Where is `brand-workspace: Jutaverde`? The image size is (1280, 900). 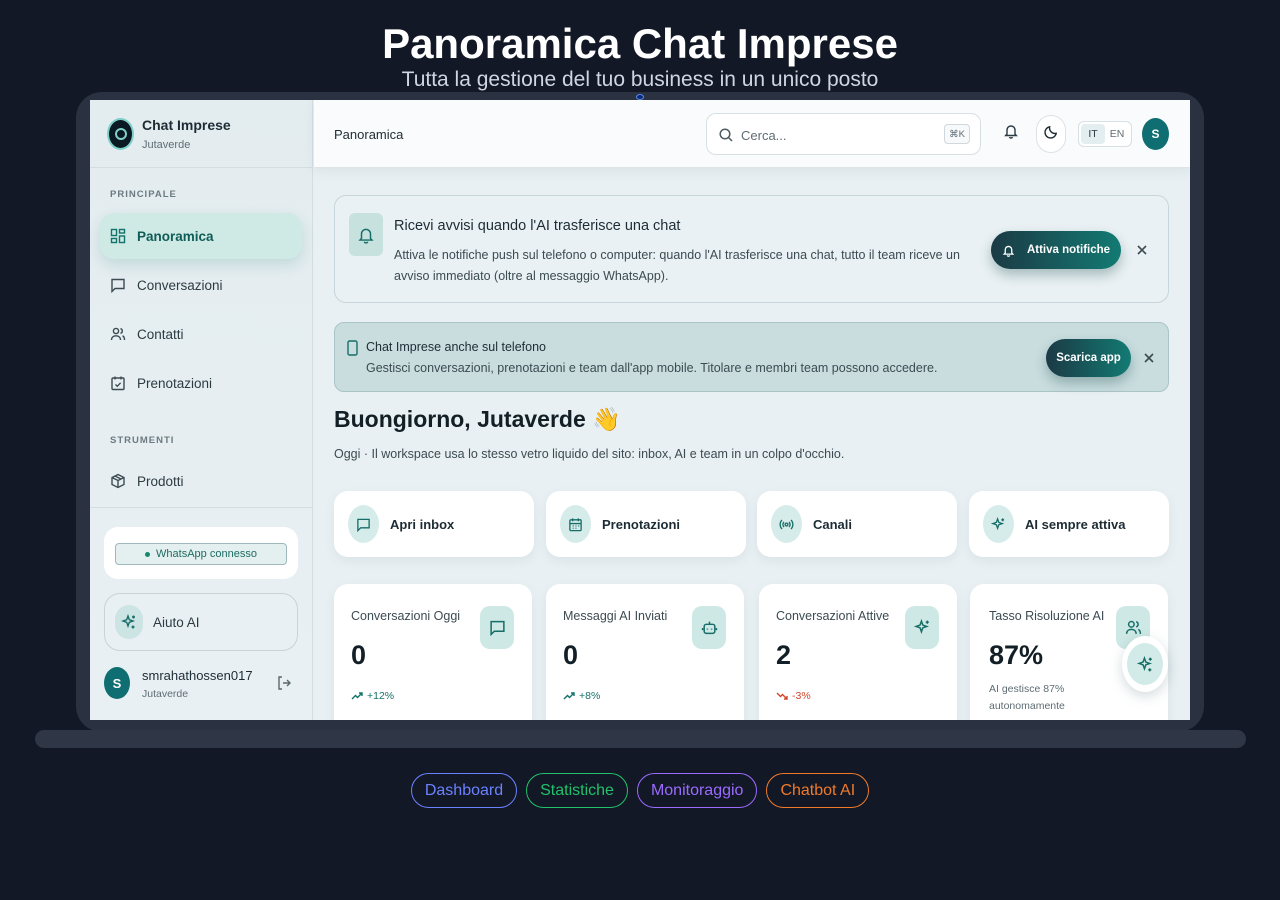
brand-workspace: Jutaverde is located at coordinates (166, 145).